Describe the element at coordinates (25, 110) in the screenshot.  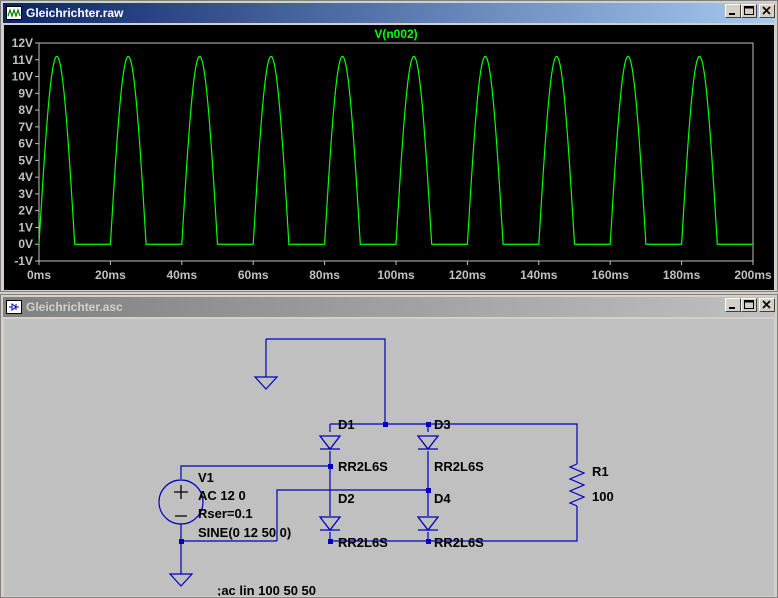
I see `y-tick-label: 8V` at that location.